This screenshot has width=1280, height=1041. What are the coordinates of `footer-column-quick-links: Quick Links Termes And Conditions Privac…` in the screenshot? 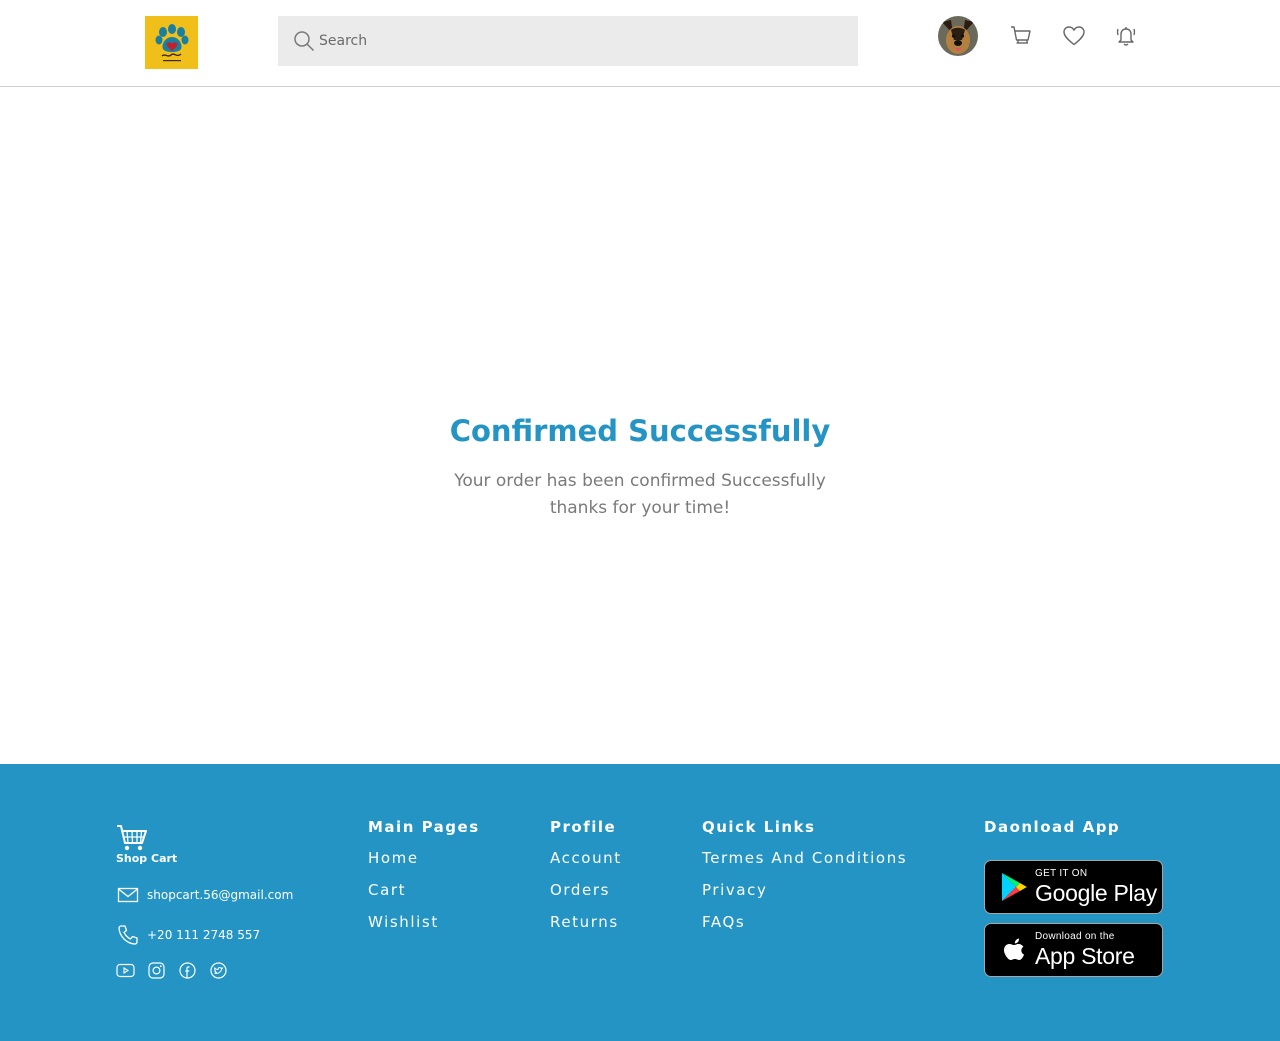 It's located at (804, 881).